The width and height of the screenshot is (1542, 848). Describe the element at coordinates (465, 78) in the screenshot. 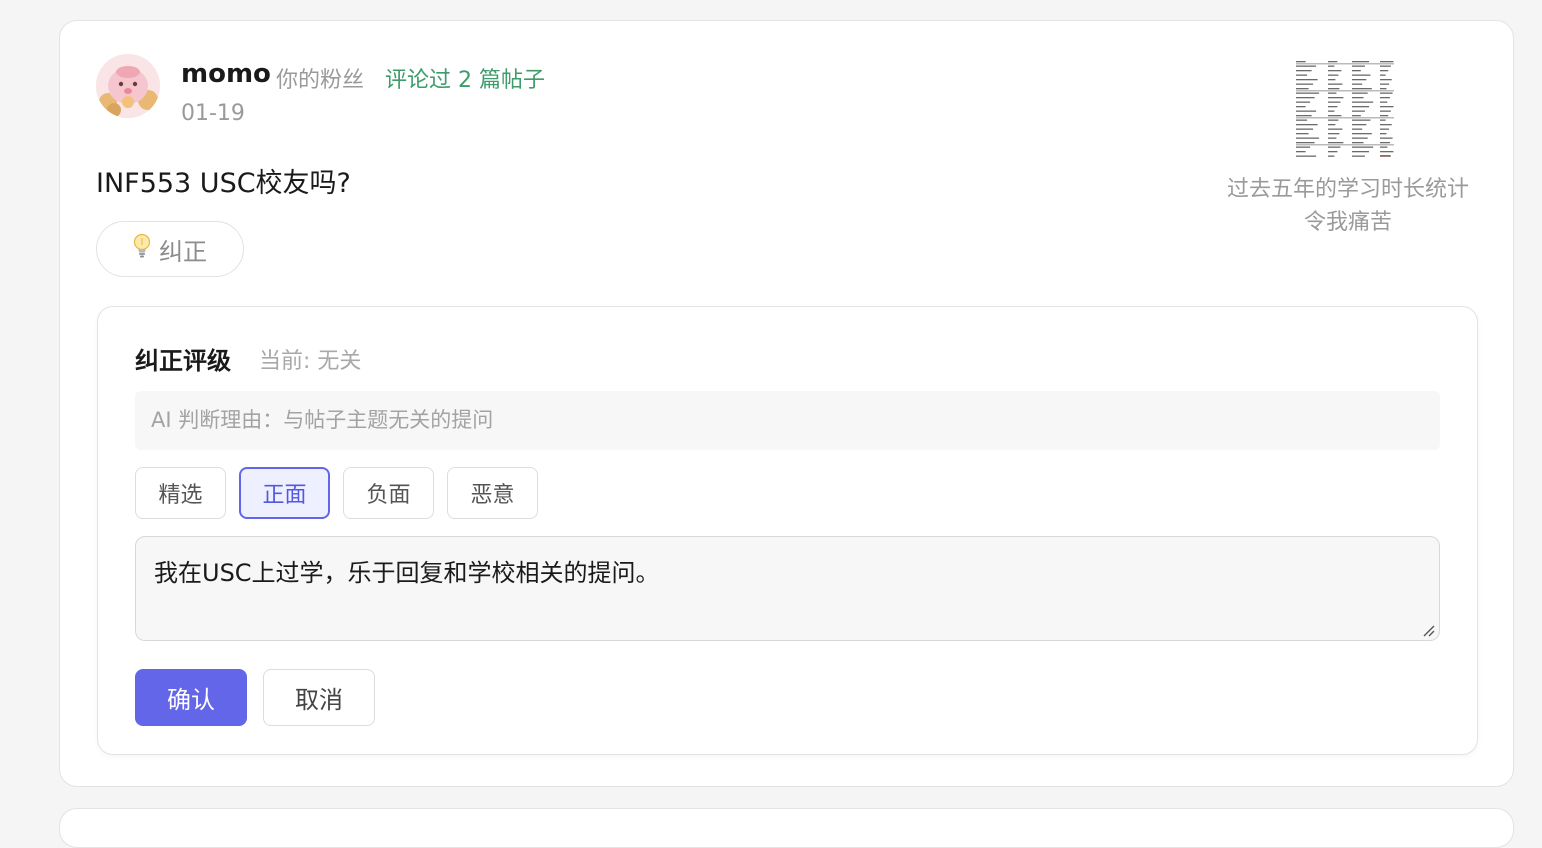

I see `comment-count-link: 评论过 2 篇帖子` at that location.